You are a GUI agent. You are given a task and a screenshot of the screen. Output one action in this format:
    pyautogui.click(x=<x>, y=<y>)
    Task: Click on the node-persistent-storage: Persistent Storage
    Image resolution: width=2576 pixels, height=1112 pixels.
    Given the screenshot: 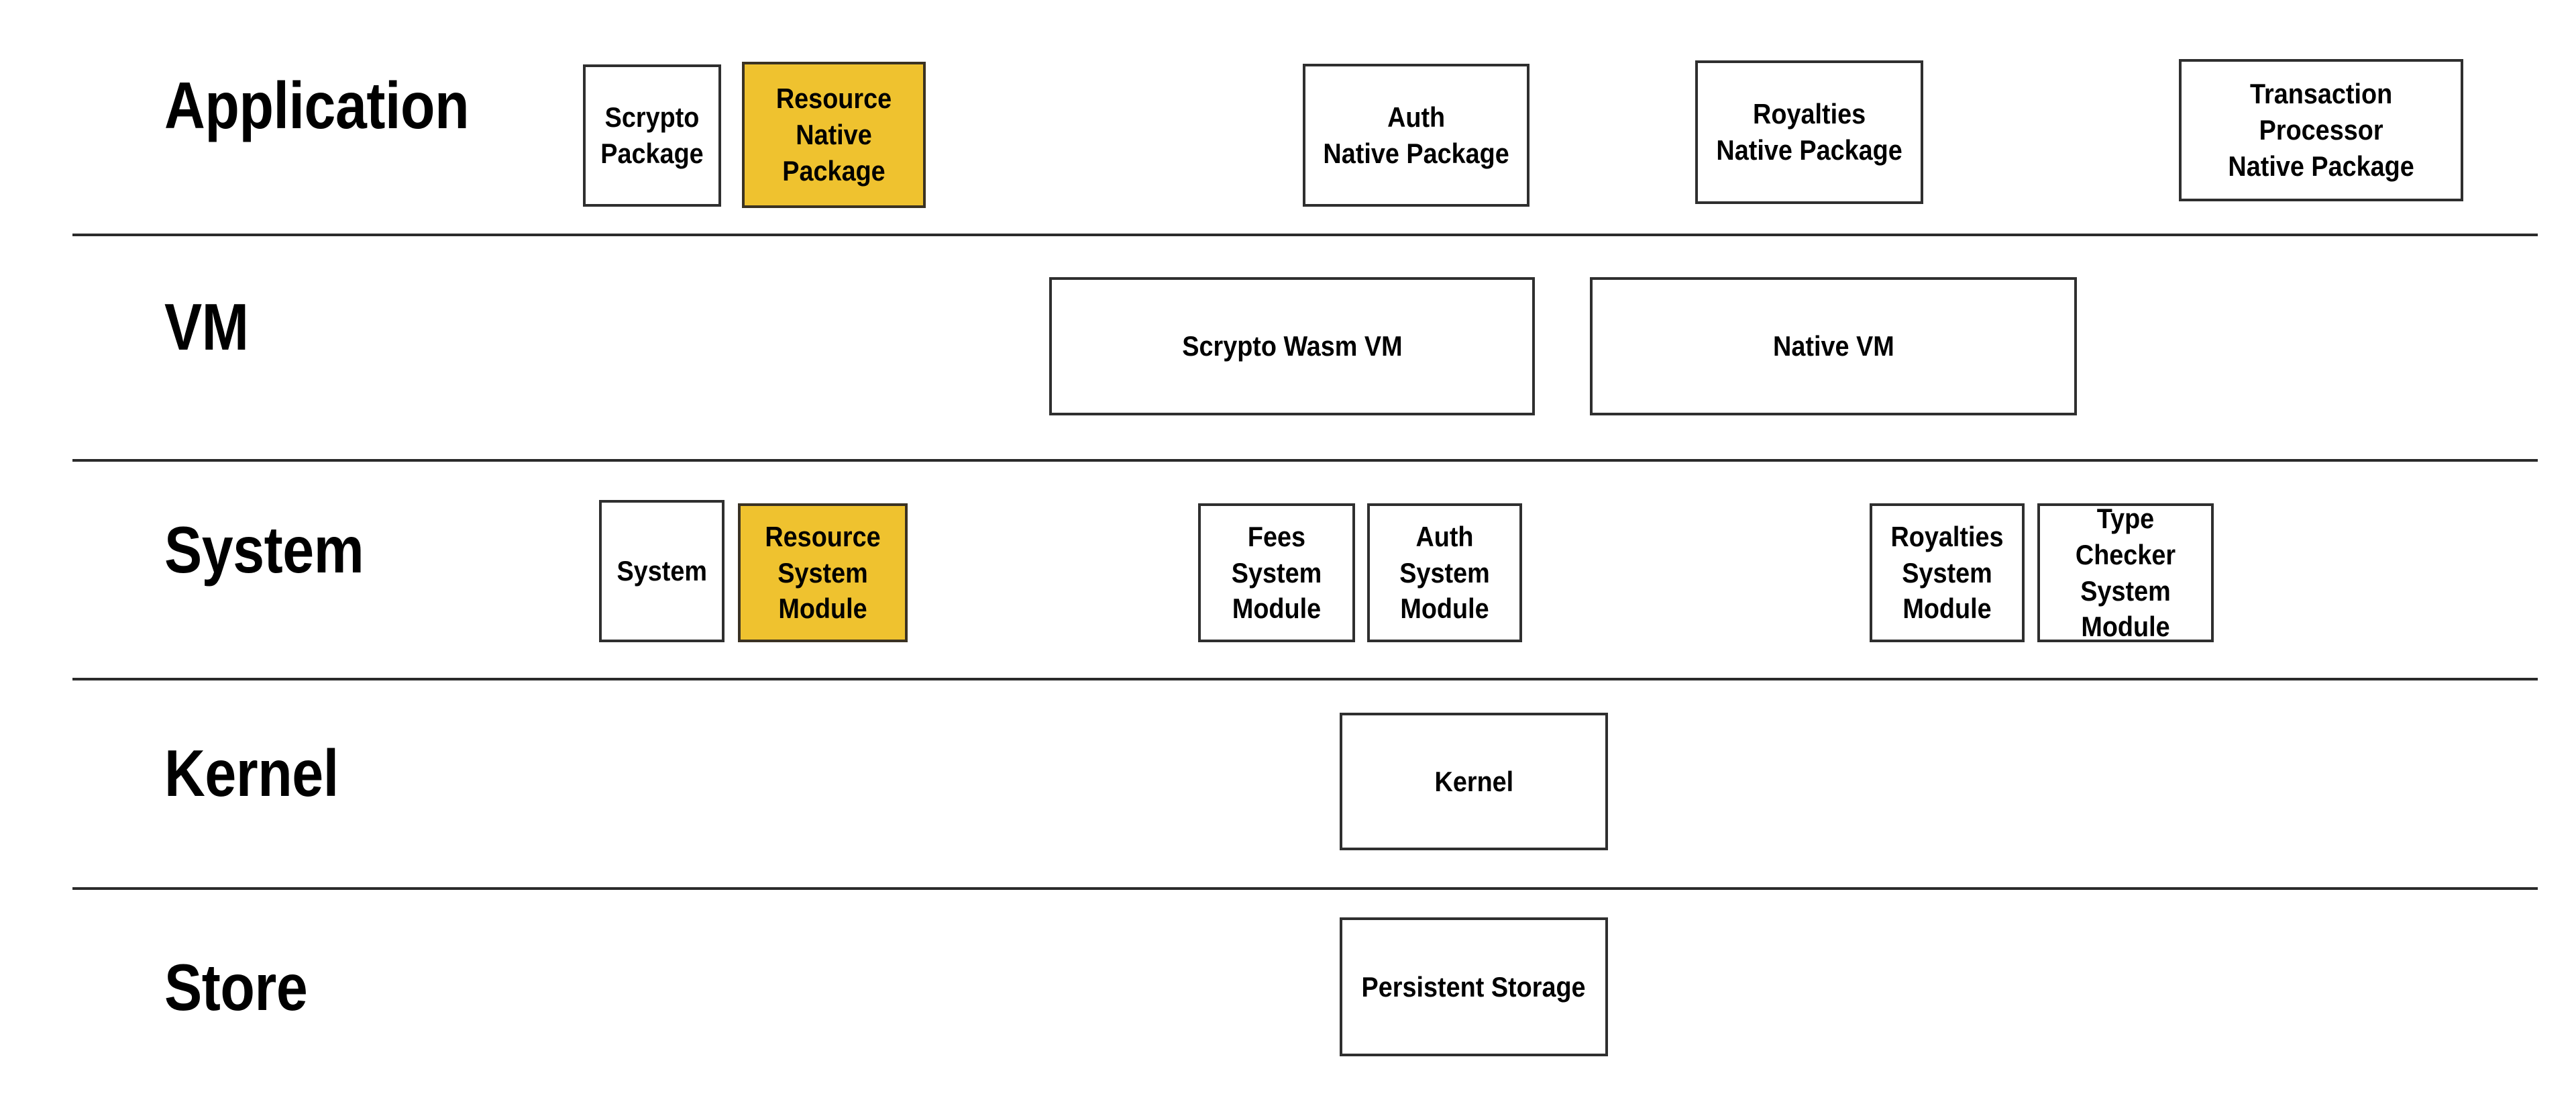 What is the action you would take?
    pyautogui.click(x=1474, y=986)
    